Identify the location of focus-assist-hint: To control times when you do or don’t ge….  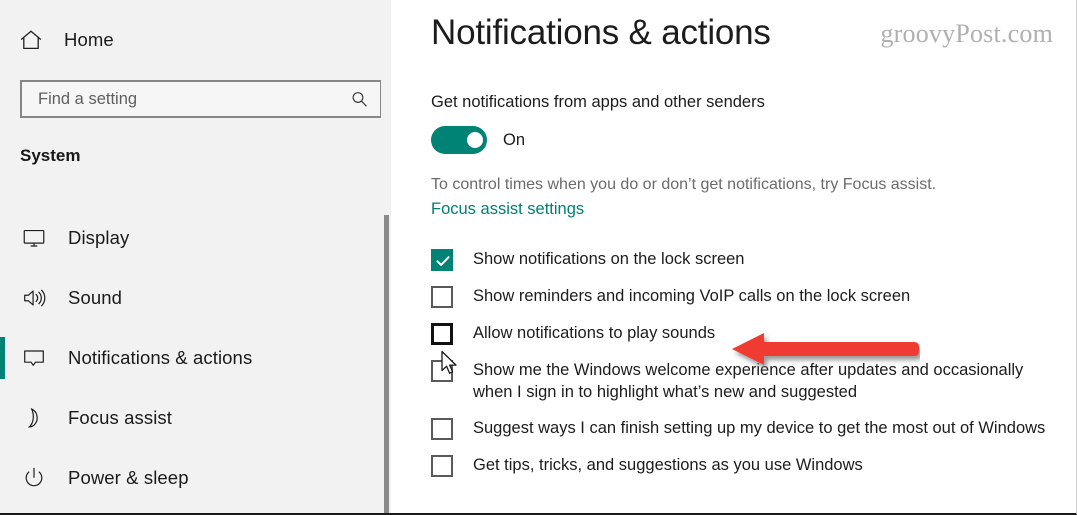
(684, 184).